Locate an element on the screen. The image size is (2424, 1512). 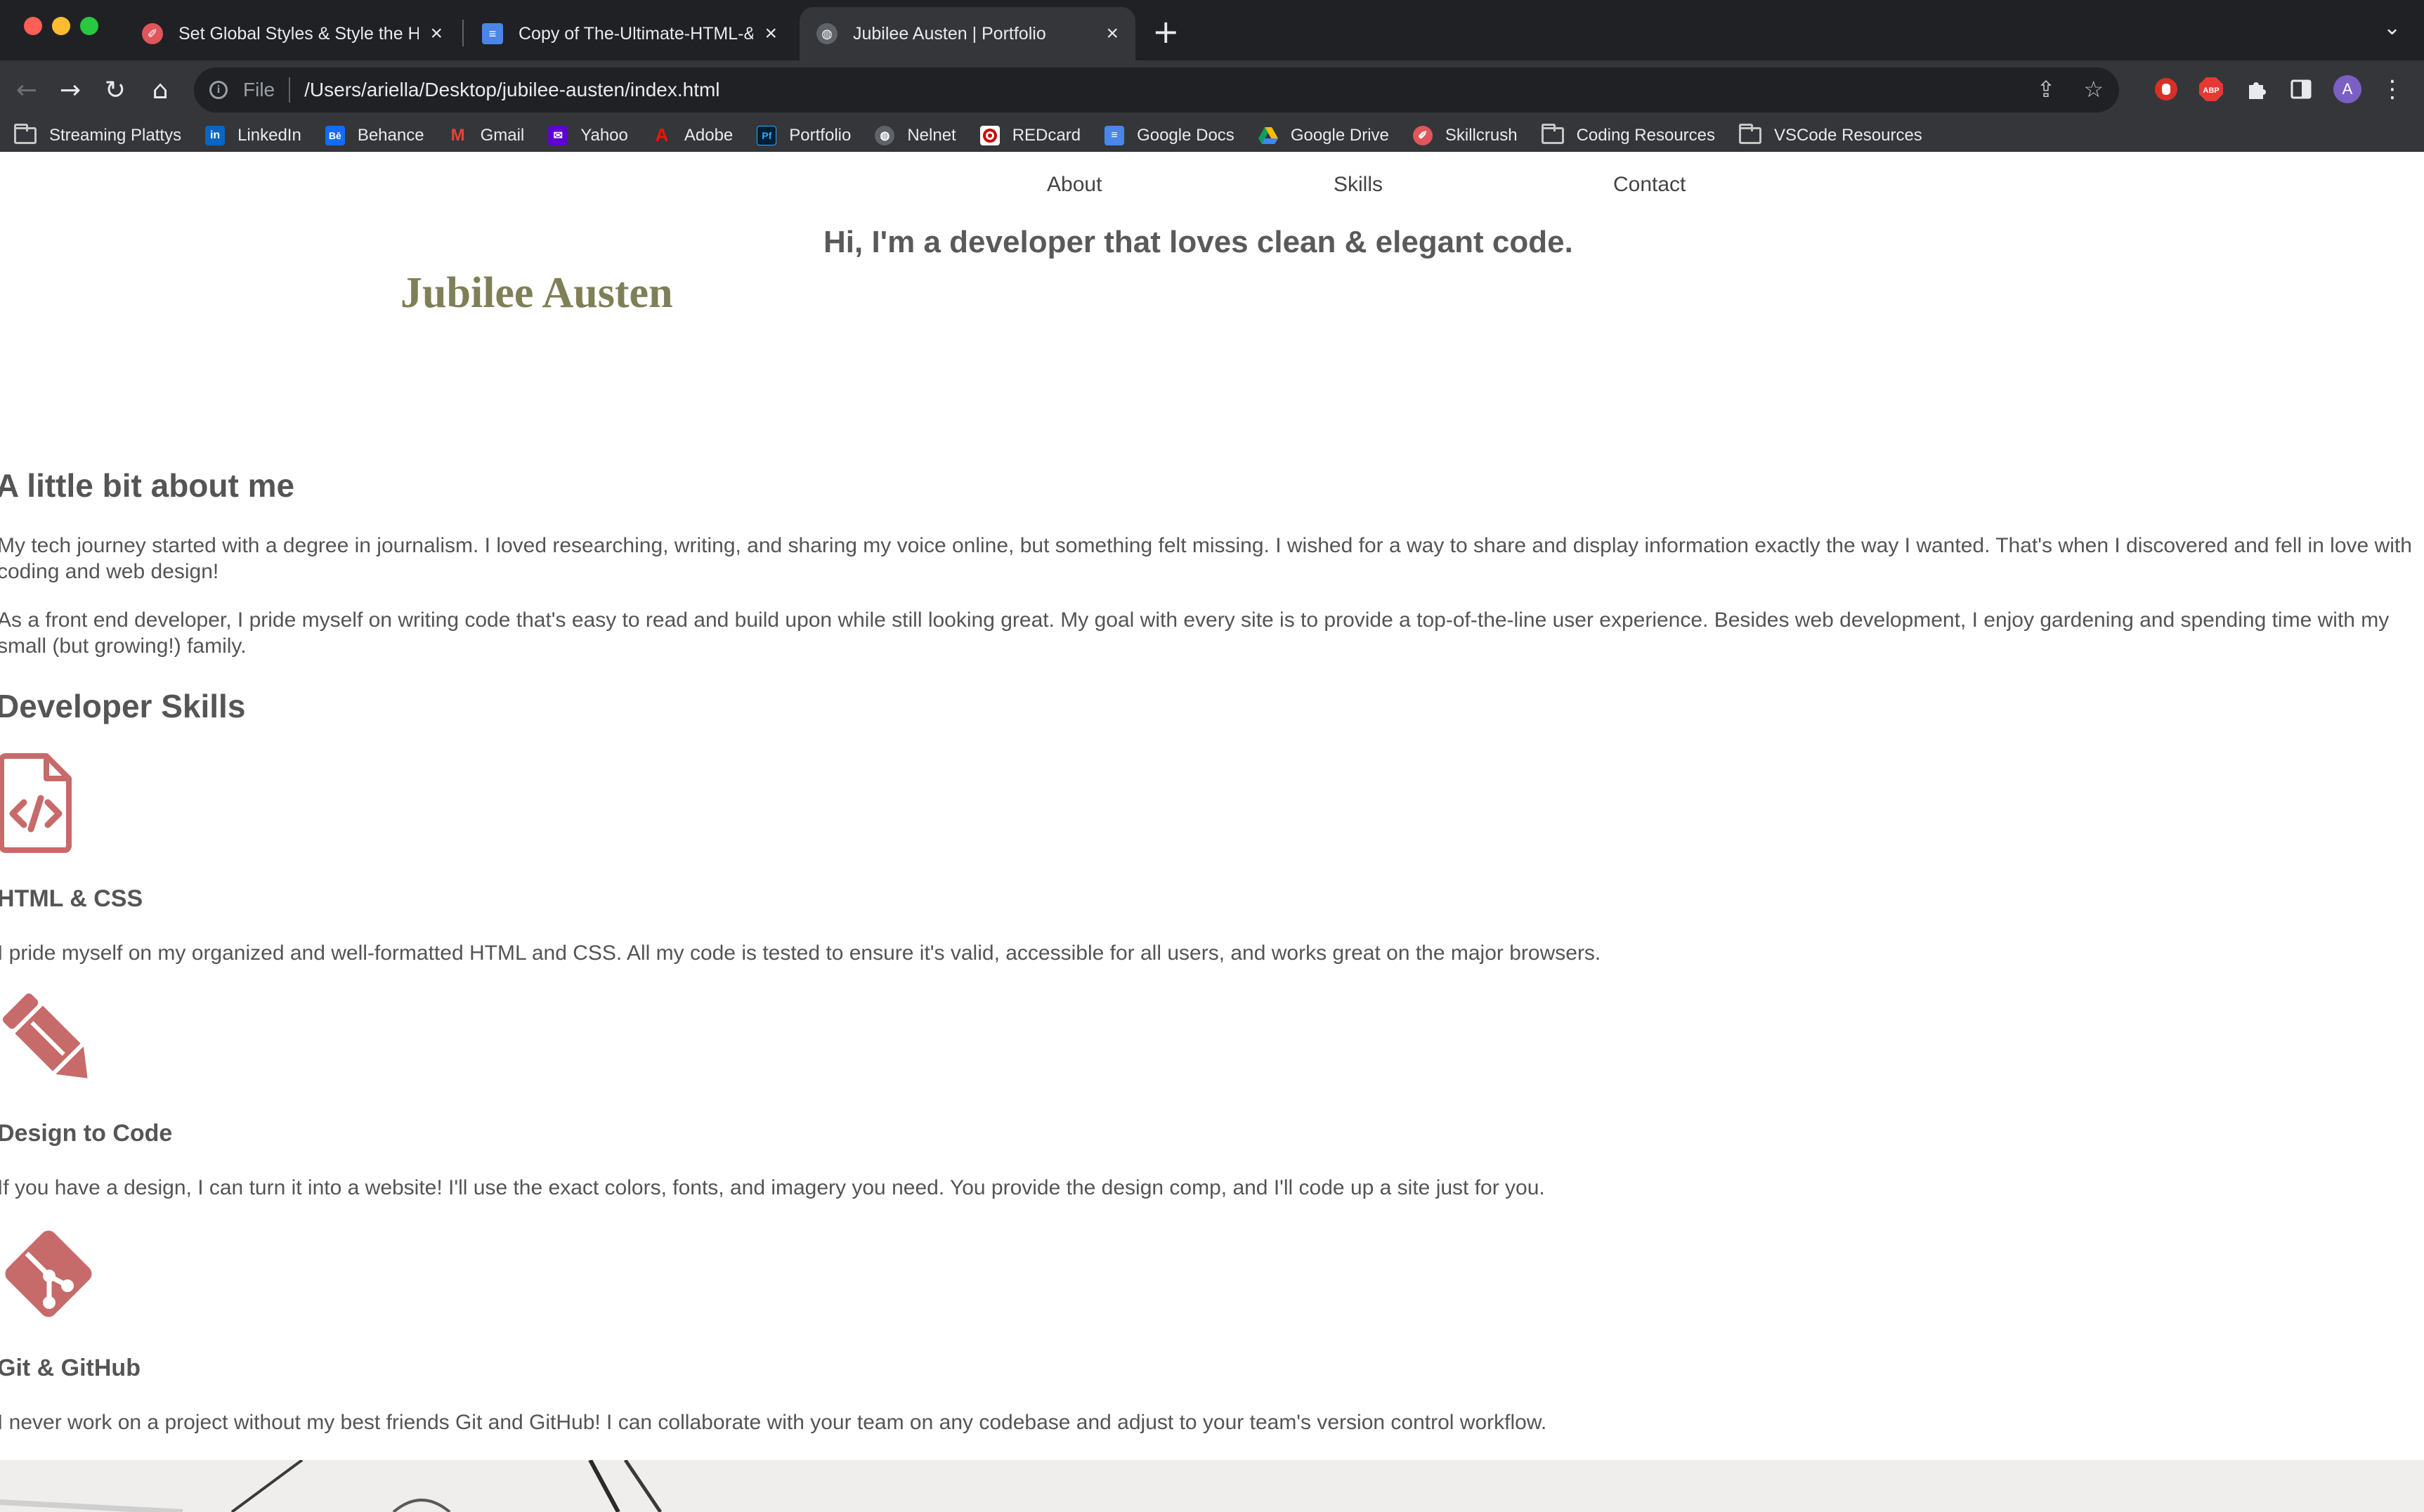
close-window-button is located at coordinates (33, 26).